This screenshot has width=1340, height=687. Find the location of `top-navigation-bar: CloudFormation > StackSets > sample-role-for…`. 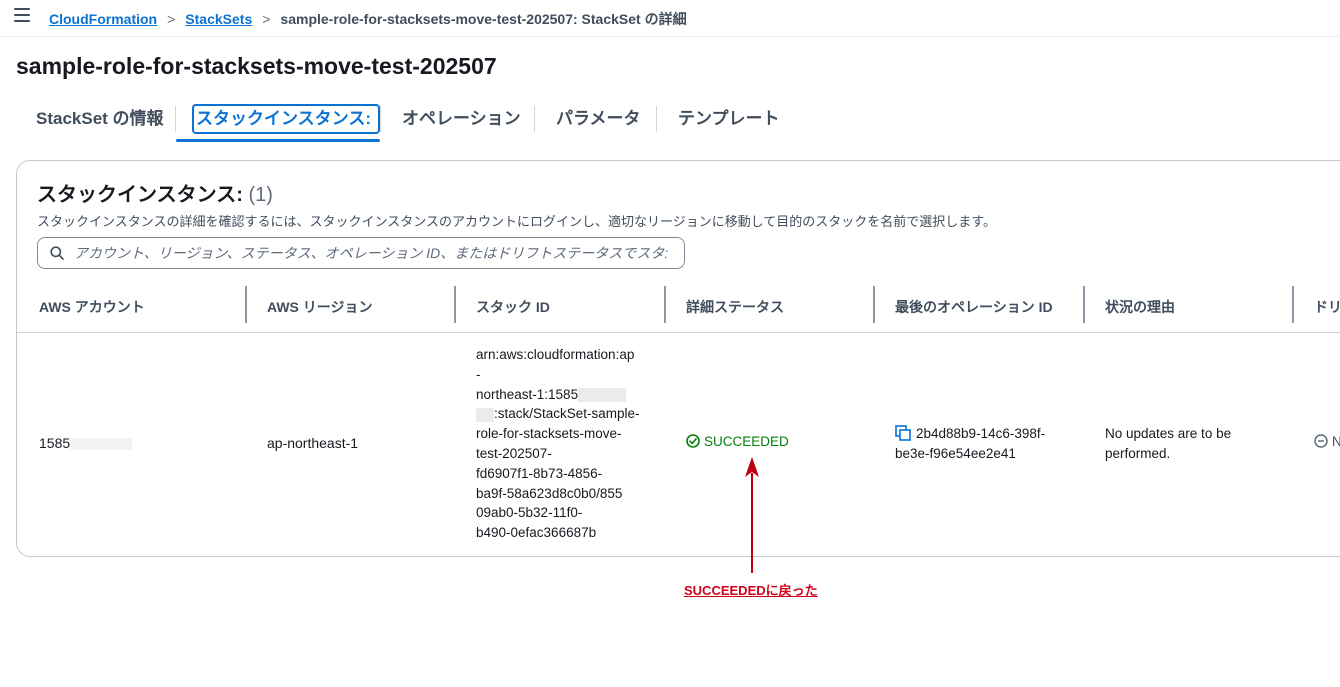

top-navigation-bar: CloudFormation > StackSets > sample-role-for… is located at coordinates (670, 18).